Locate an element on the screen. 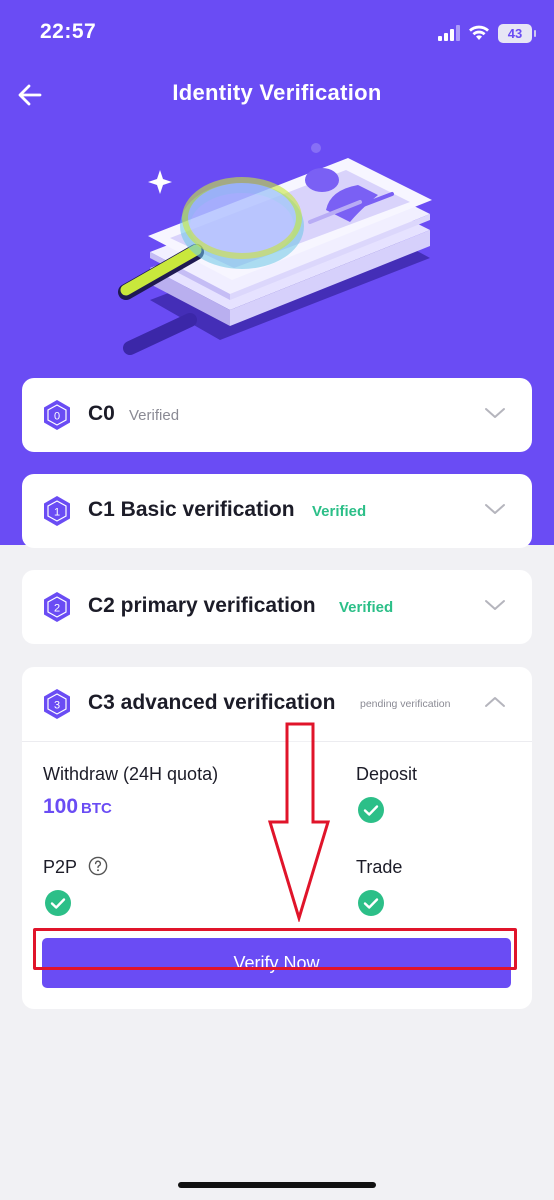 The height and width of the screenshot is (1200, 554). level-badge-number: 0 is located at coordinates (57, 417).